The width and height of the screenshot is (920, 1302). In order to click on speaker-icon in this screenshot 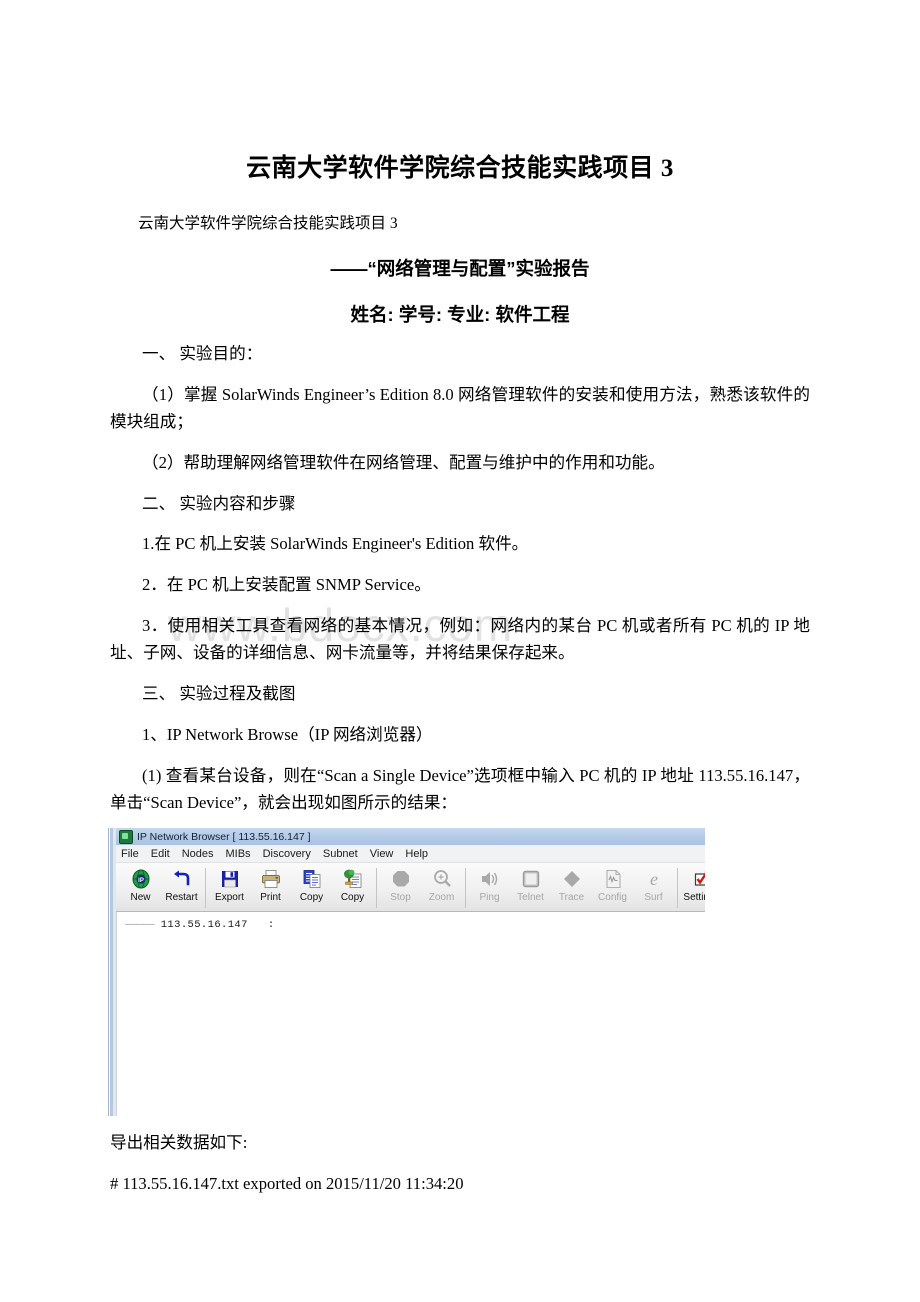, I will do `click(490, 879)`.